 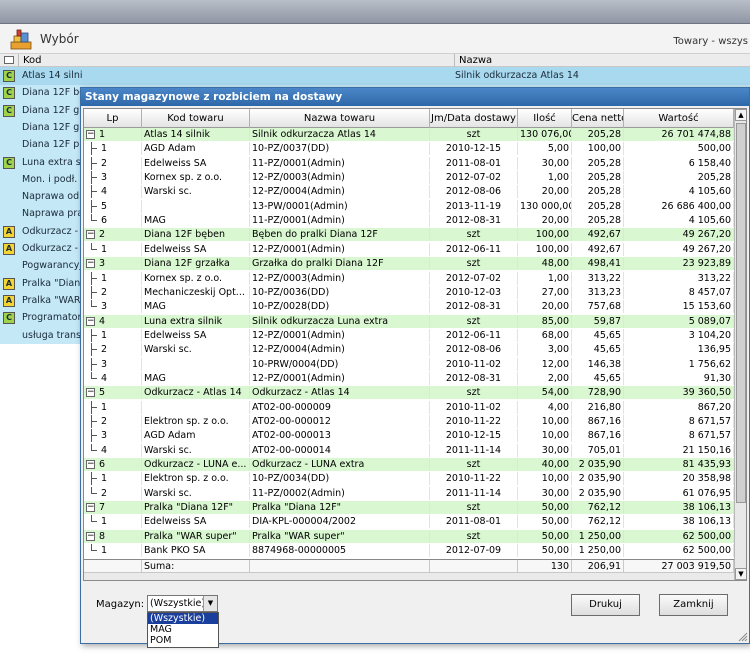 I want to click on cell-kod: Kornex sp. z o.o., so click(x=196, y=278).